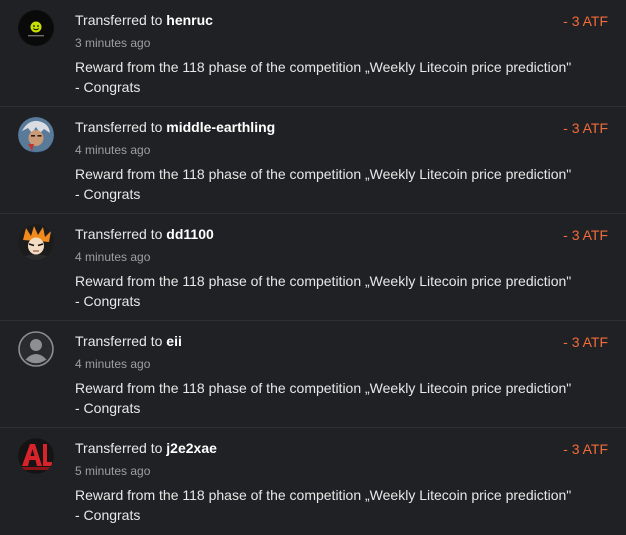 This screenshot has width=626, height=535. I want to click on transfer-title: Transferred to henruc, so click(144, 20).